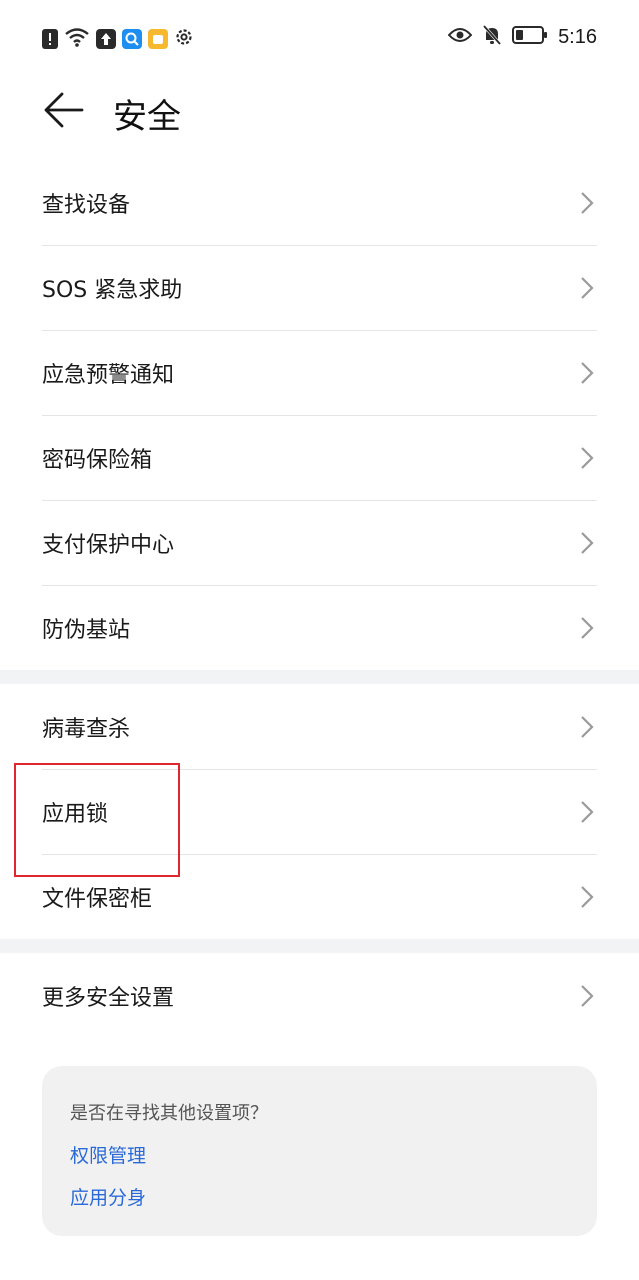  What do you see at coordinates (319, 112) in the screenshot?
I see `header: 安全` at bounding box center [319, 112].